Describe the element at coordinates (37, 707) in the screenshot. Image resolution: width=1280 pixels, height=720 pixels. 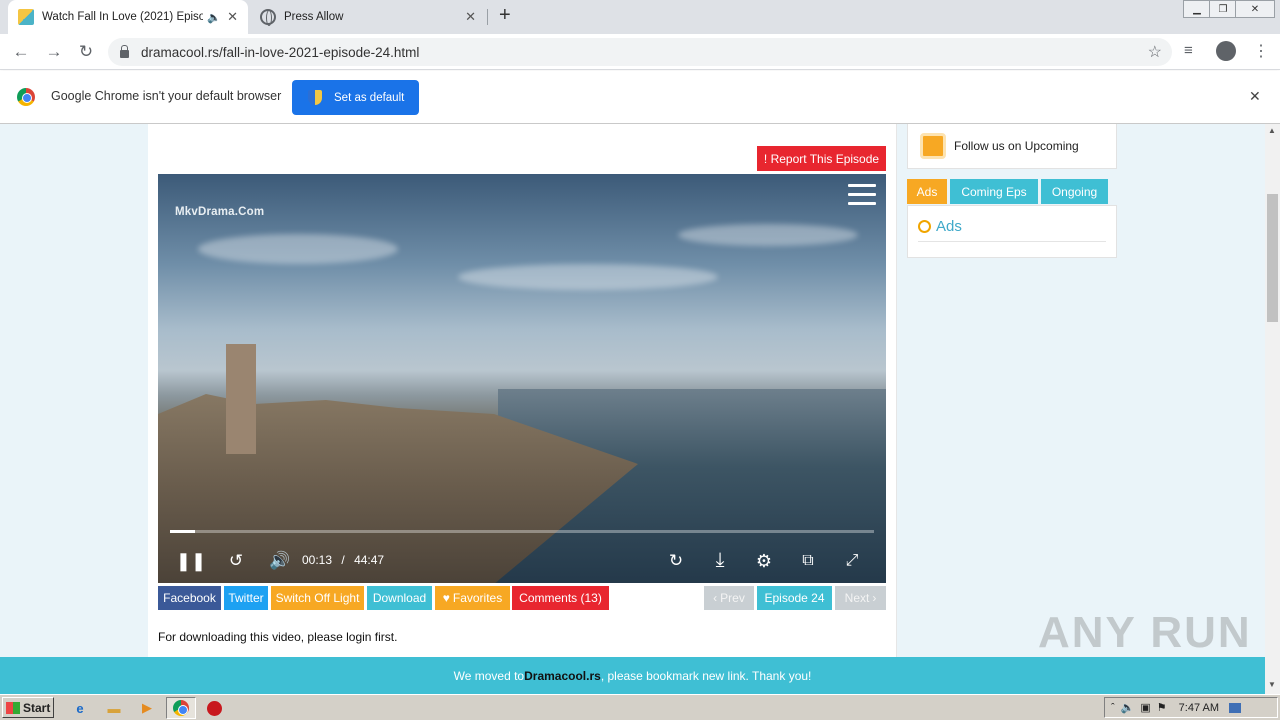
I see `start-label: Start` at that location.